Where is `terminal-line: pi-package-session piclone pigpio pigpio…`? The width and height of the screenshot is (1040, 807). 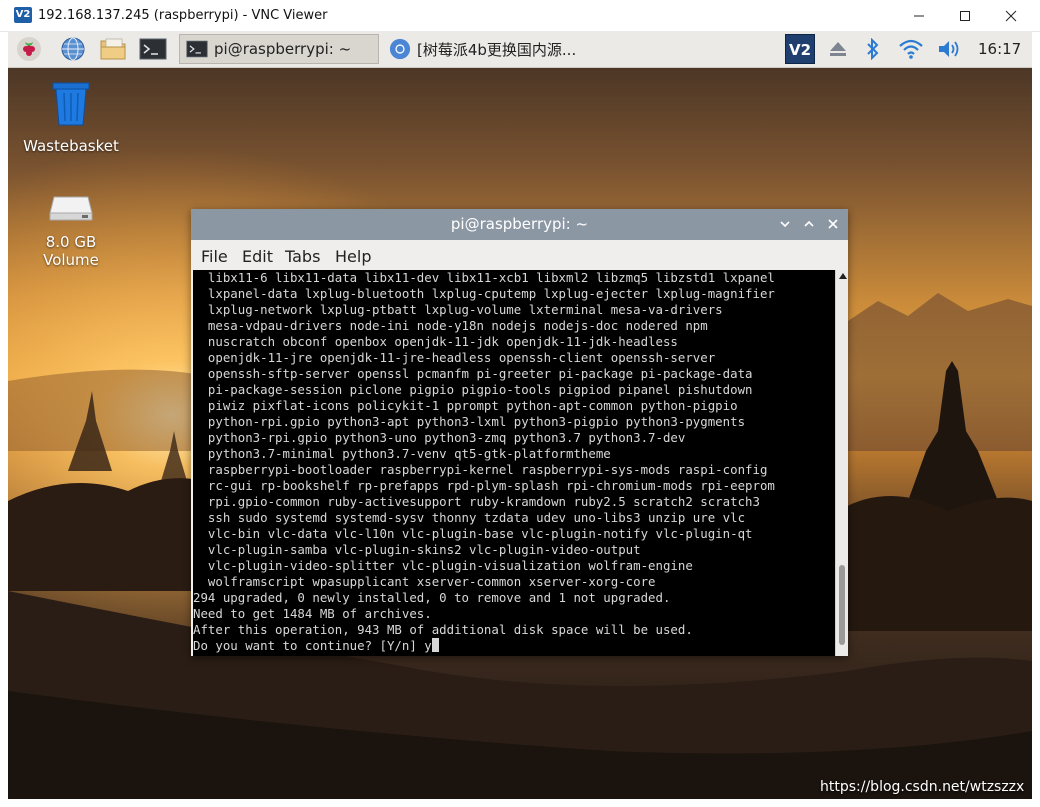 terminal-line: pi-package-session piclone pigpio pigpio… is located at coordinates (473, 389).